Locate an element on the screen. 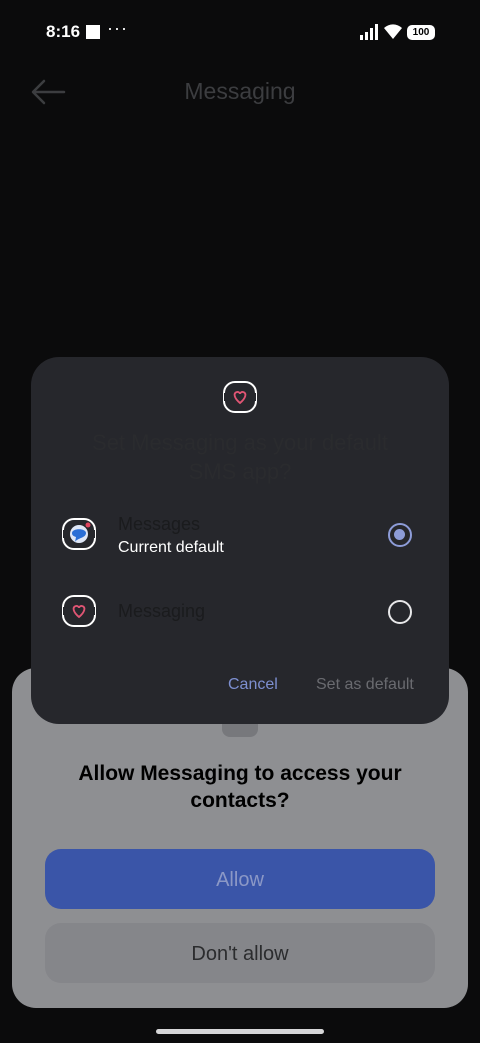 Image resolution: width=480 pixels, height=1043 pixels. dont-allow-button: Don't allow is located at coordinates (240, 953).